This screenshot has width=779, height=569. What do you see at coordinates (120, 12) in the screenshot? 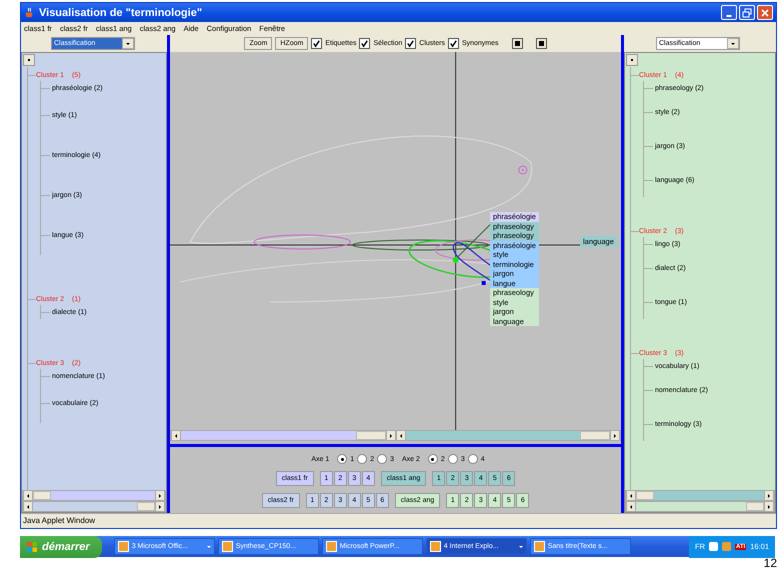
I see `window-title: Visualisation de "terminologie"` at bounding box center [120, 12].